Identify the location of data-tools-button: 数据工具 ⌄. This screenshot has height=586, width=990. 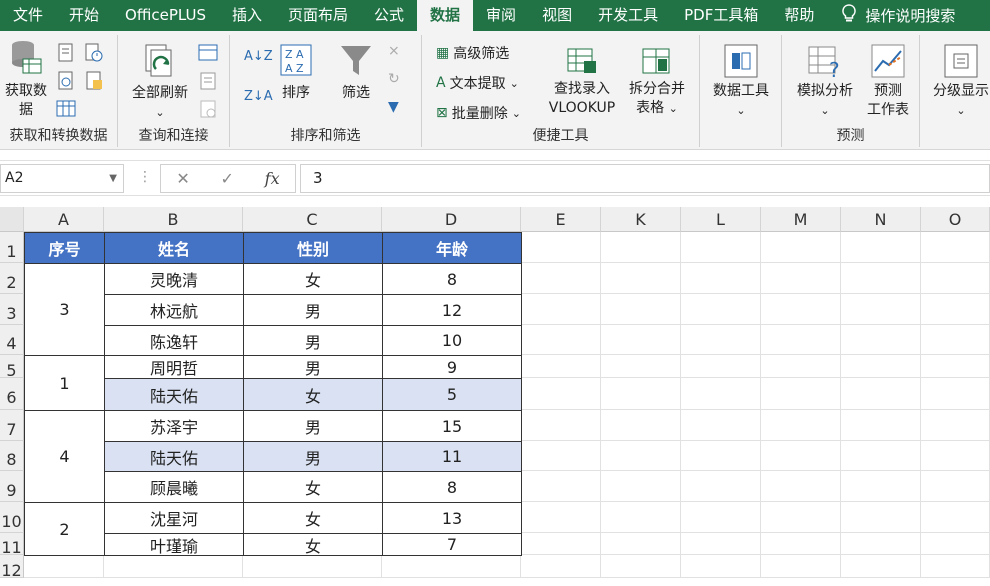
(741, 81).